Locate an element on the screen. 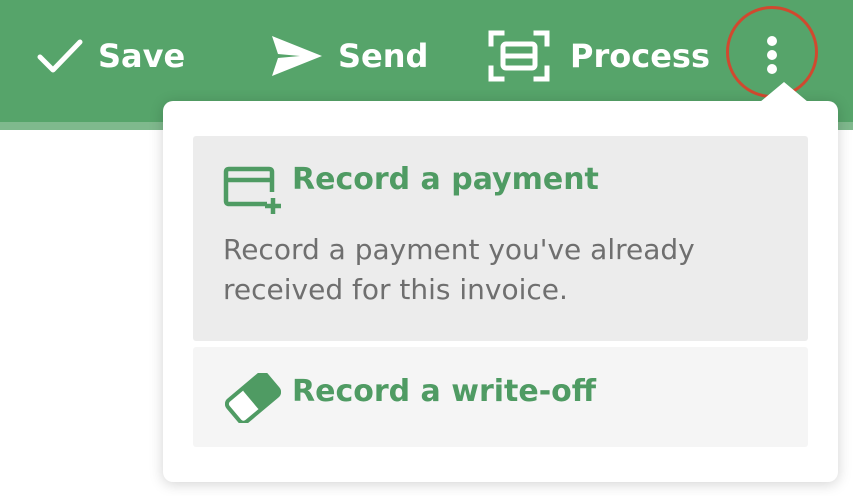  check-icon is located at coordinates (60, 56).